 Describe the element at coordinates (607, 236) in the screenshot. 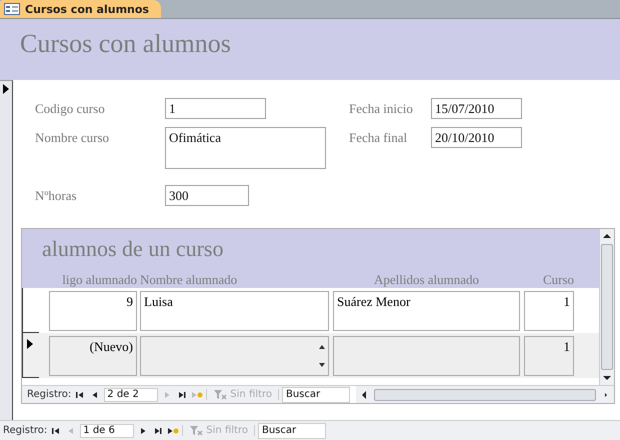

I see `scroll-up-icon` at that location.